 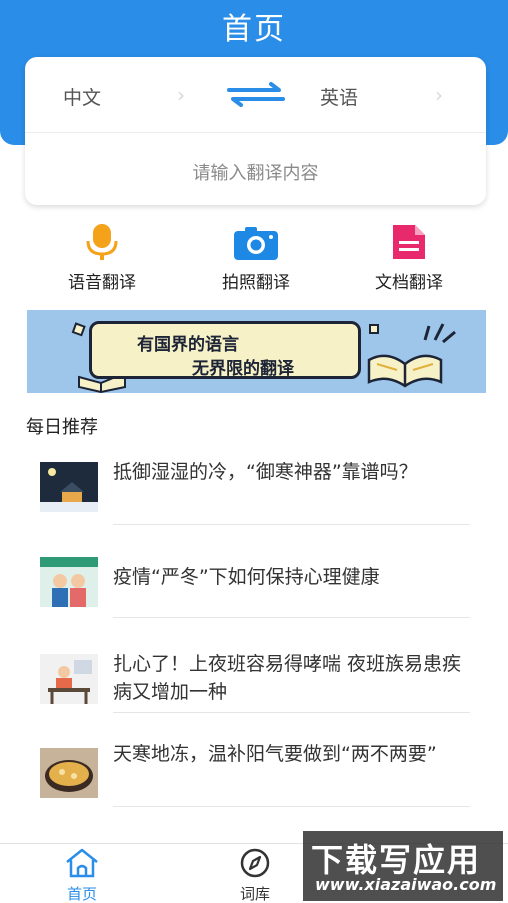 I want to click on target-language-selector: 英语, so click(x=339, y=96).